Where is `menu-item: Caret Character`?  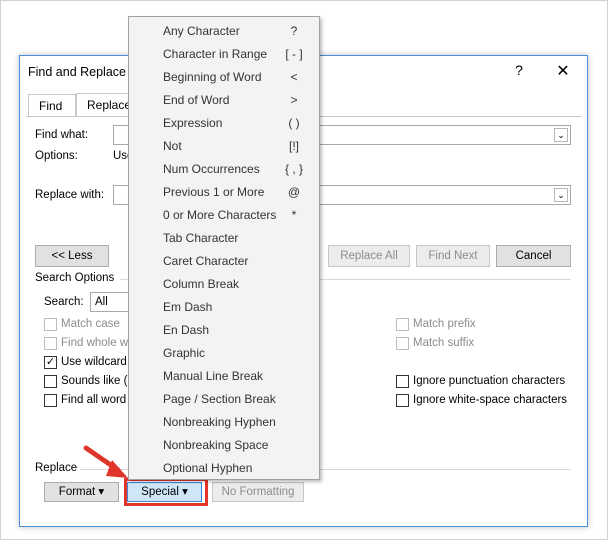 menu-item: Caret Character is located at coordinates (224, 261).